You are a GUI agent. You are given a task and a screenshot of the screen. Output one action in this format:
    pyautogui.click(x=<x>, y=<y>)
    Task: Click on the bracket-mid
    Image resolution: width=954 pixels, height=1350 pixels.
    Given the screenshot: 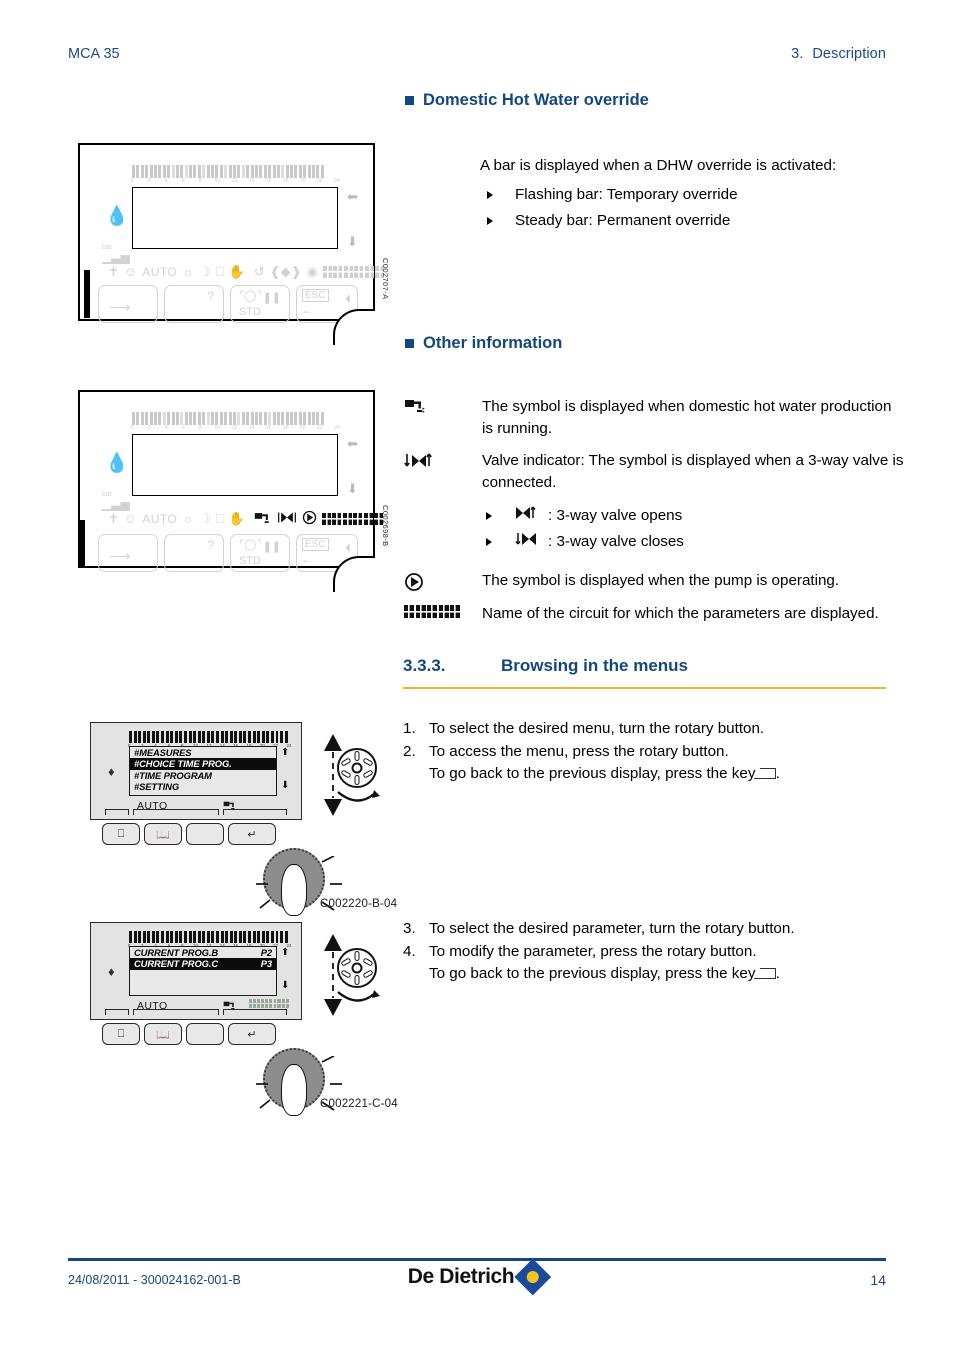 What is the action you would take?
    pyautogui.click(x=176, y=812)
    